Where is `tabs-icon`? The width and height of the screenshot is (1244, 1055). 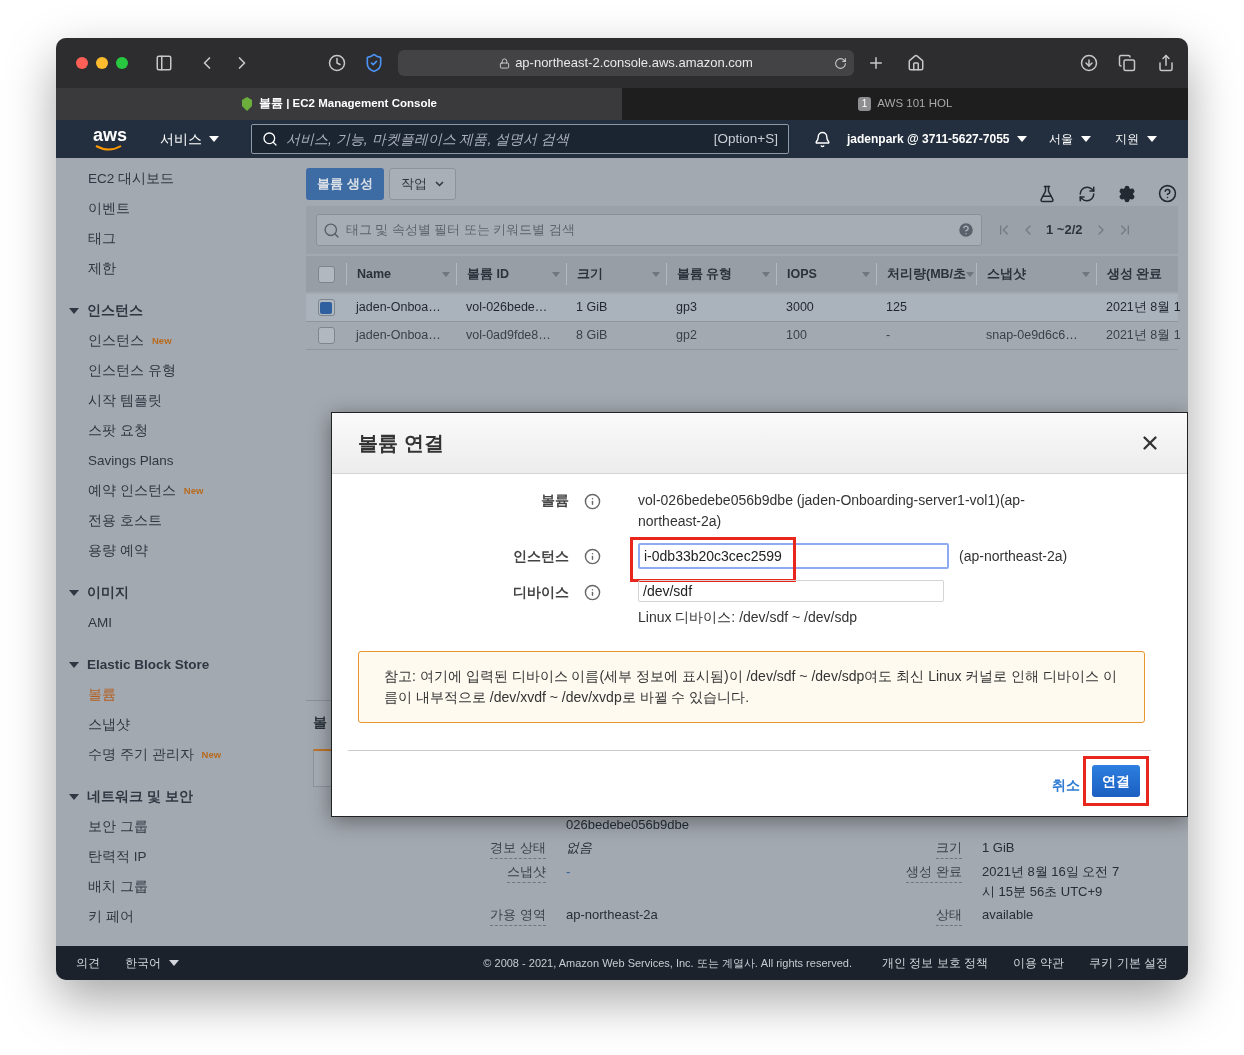
tabs-icon is located at coordinates (1127, 63).